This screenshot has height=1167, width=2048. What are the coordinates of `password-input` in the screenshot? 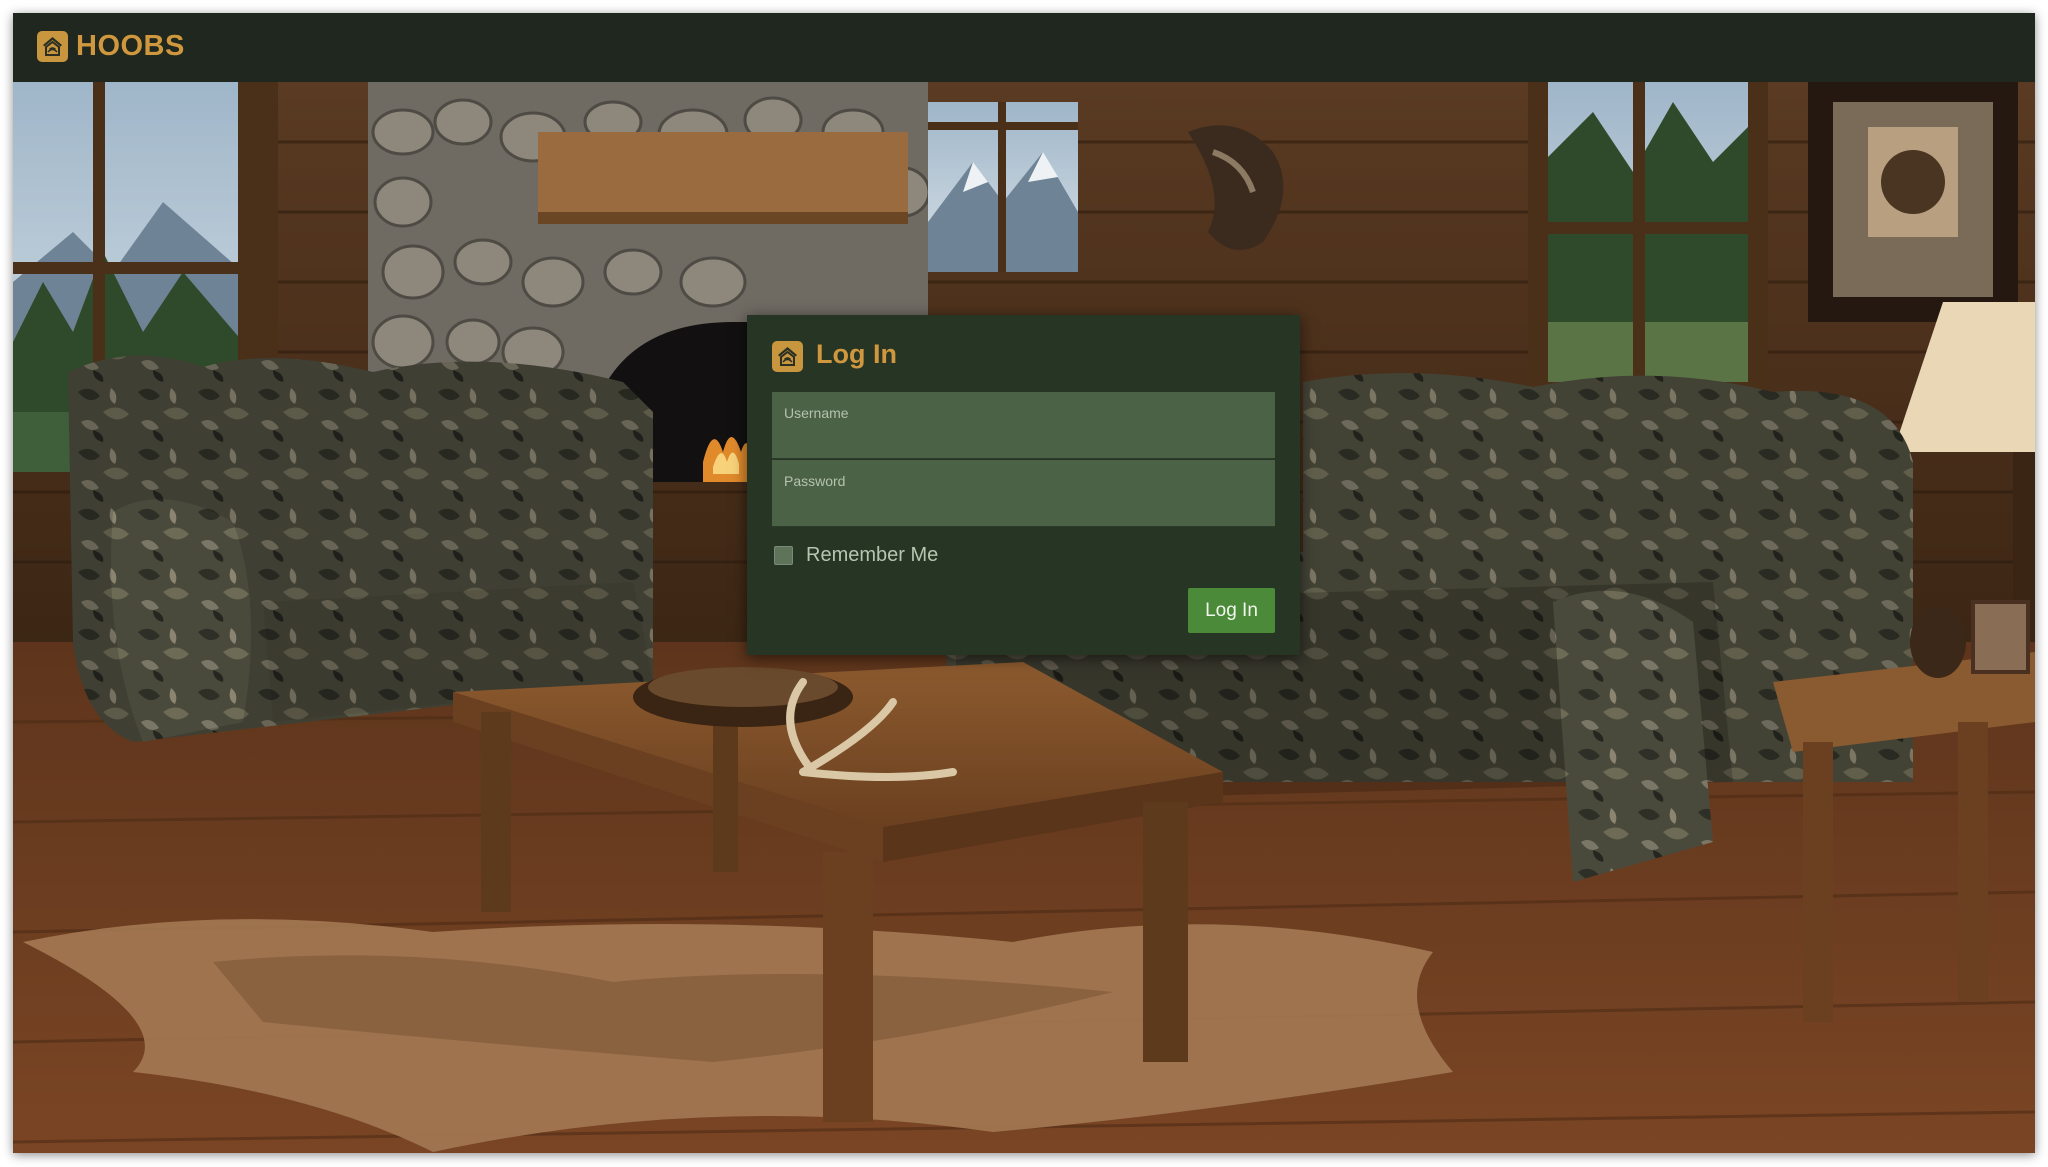 It's located at (1024, 505).